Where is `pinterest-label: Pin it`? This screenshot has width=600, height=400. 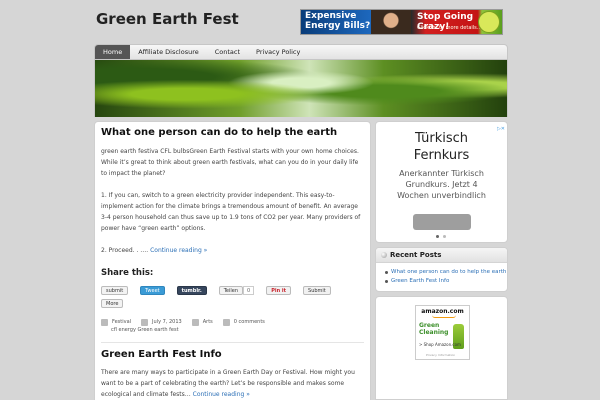 pinterest-label: Pin it is located at coordinates (279, 290).